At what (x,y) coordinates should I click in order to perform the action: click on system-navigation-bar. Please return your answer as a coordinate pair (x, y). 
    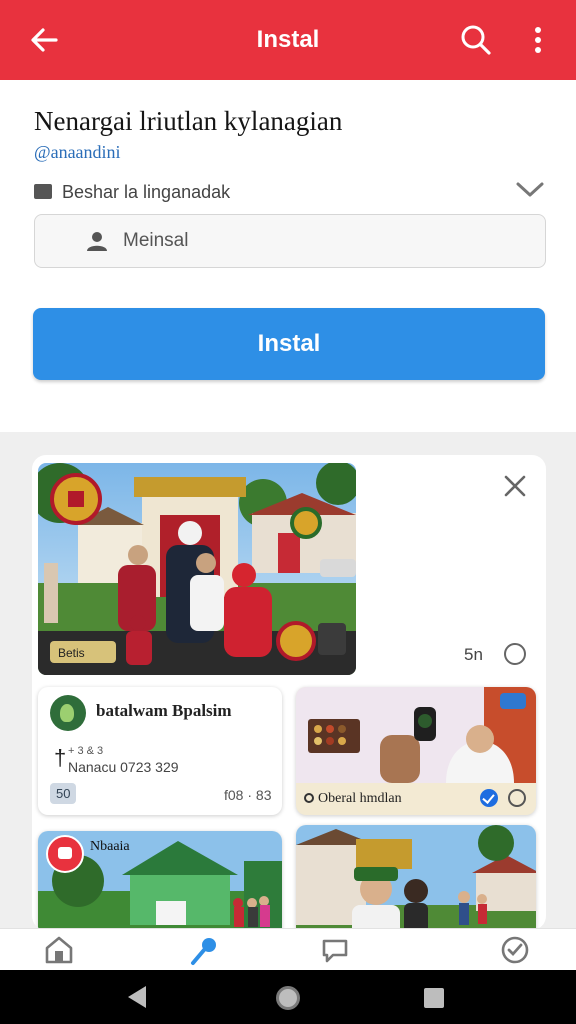
    Looking at the image, I should click on (288, 997).